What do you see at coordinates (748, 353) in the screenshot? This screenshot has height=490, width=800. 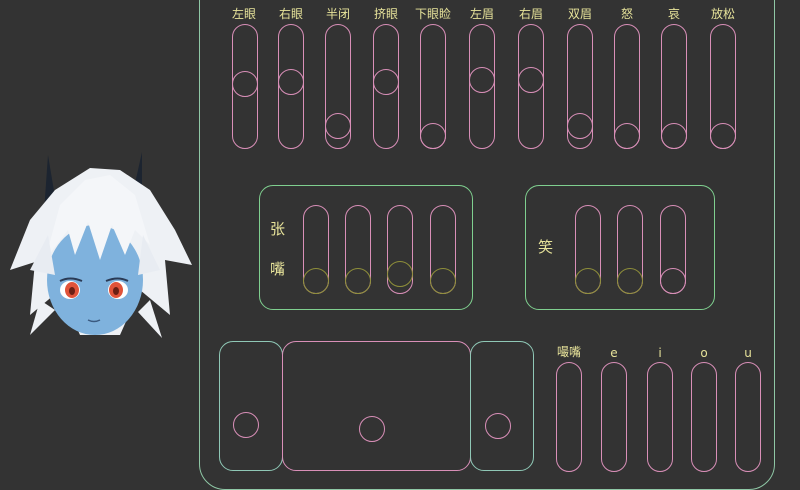 I see `vowel-u-label: u` at bounding box center [748, 353].